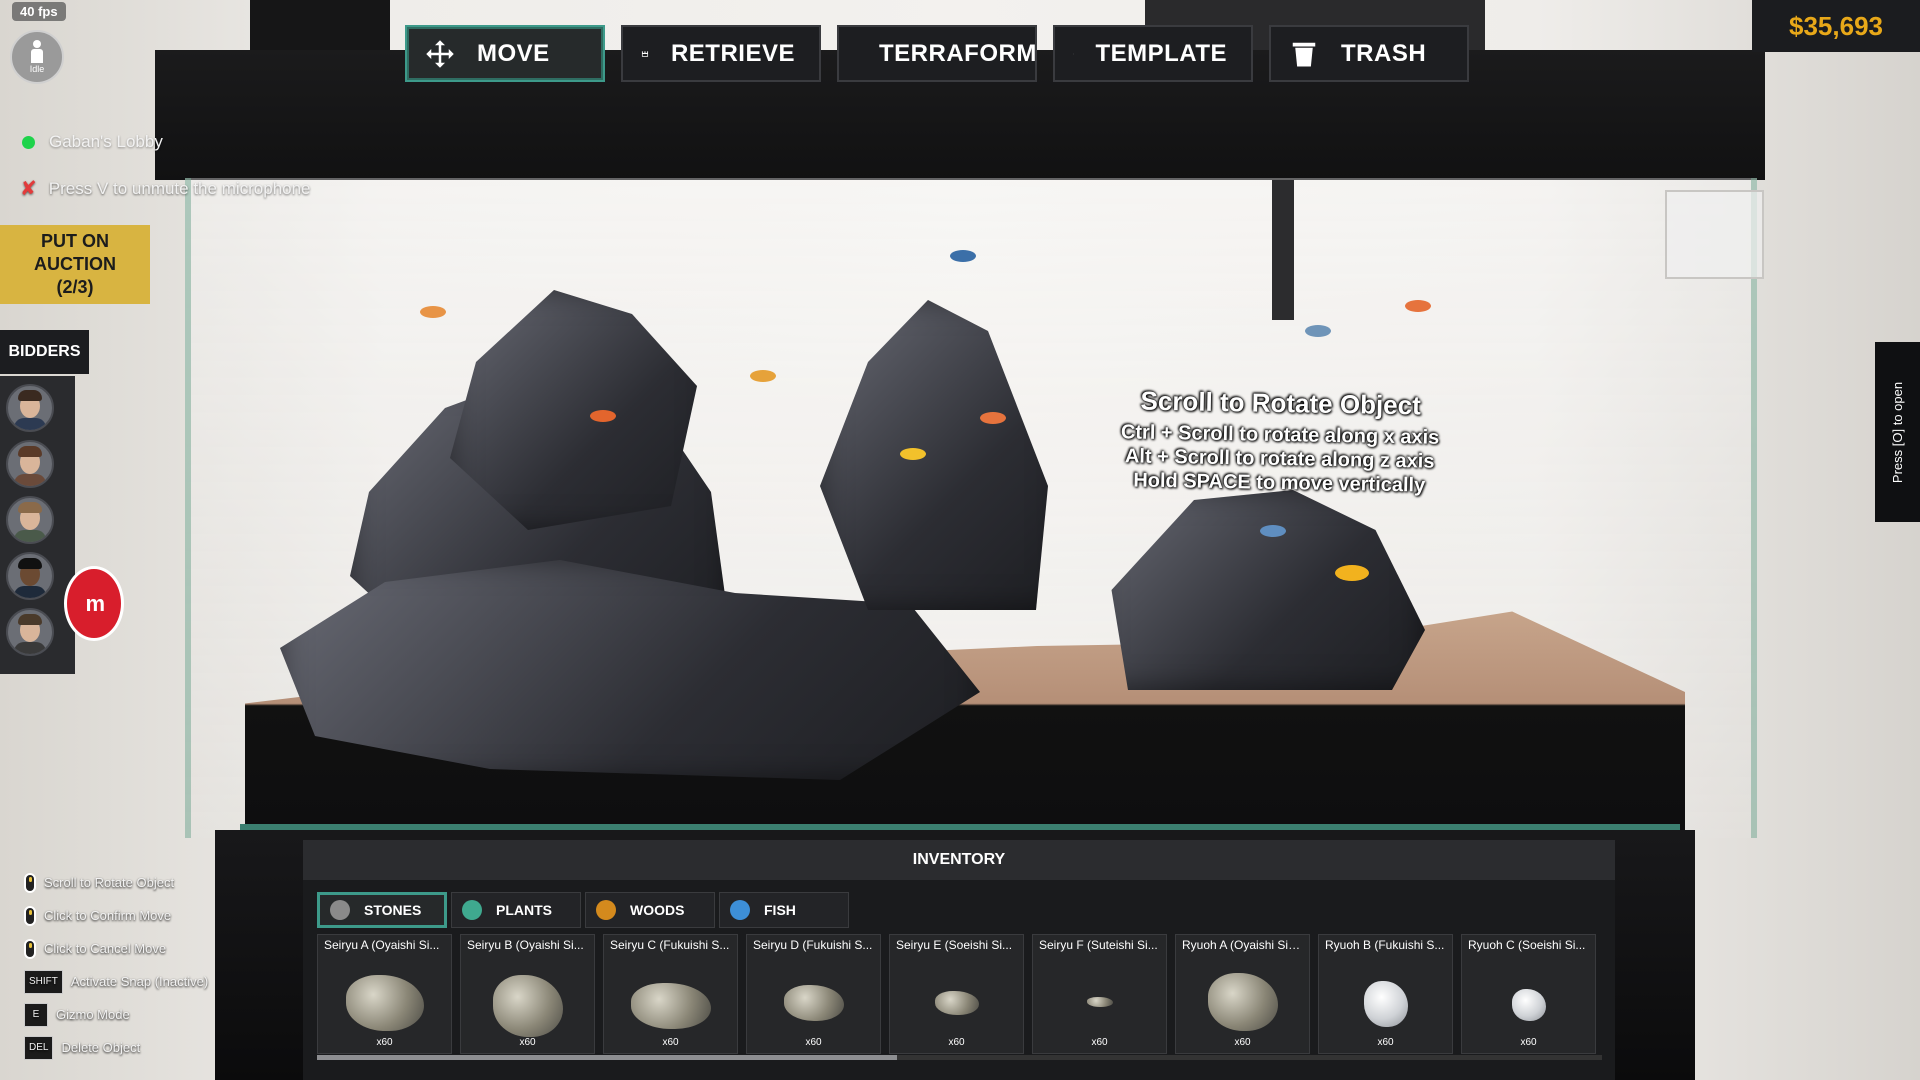 This screenshot has width=1920, height=1080. Describe the element at coordinates (959, 860) in the screenshot. I see `inventory-title: INVENTORY` at that location.